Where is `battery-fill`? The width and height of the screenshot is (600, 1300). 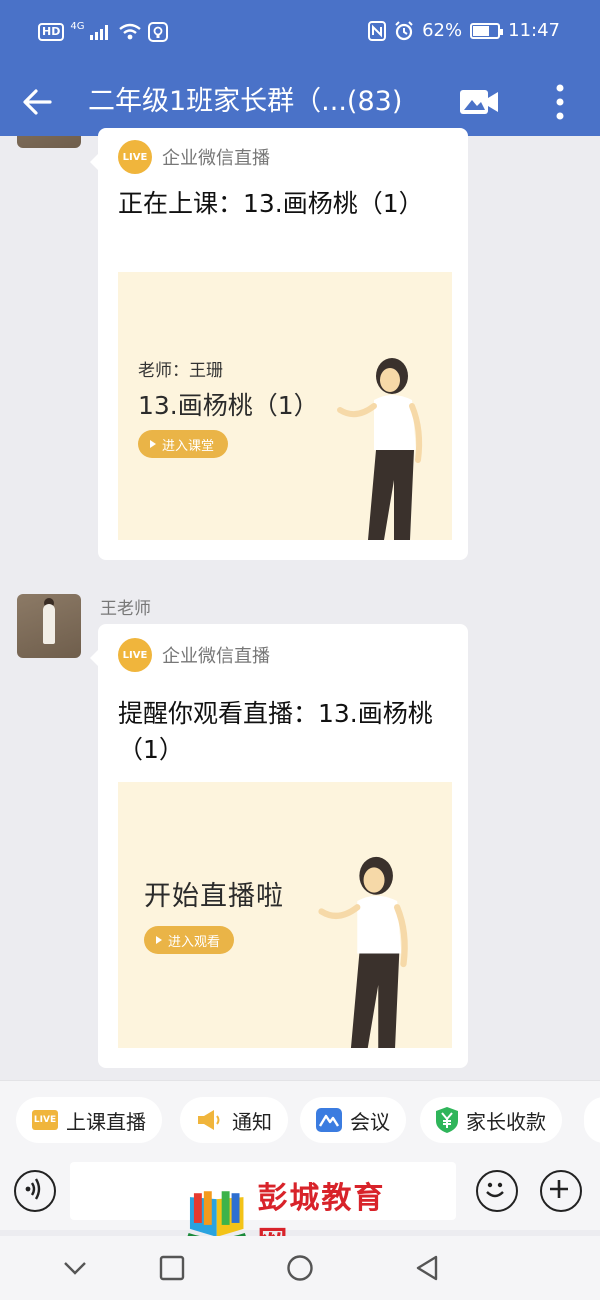 battery-fill is located at coordinates (481, 30).